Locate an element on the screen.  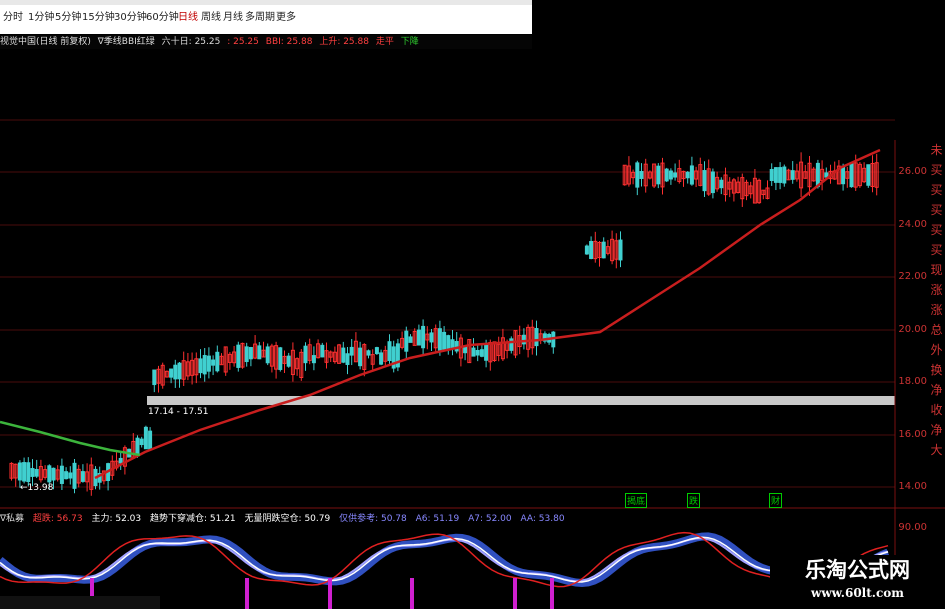
support-band is located at coordinates (521, 400).